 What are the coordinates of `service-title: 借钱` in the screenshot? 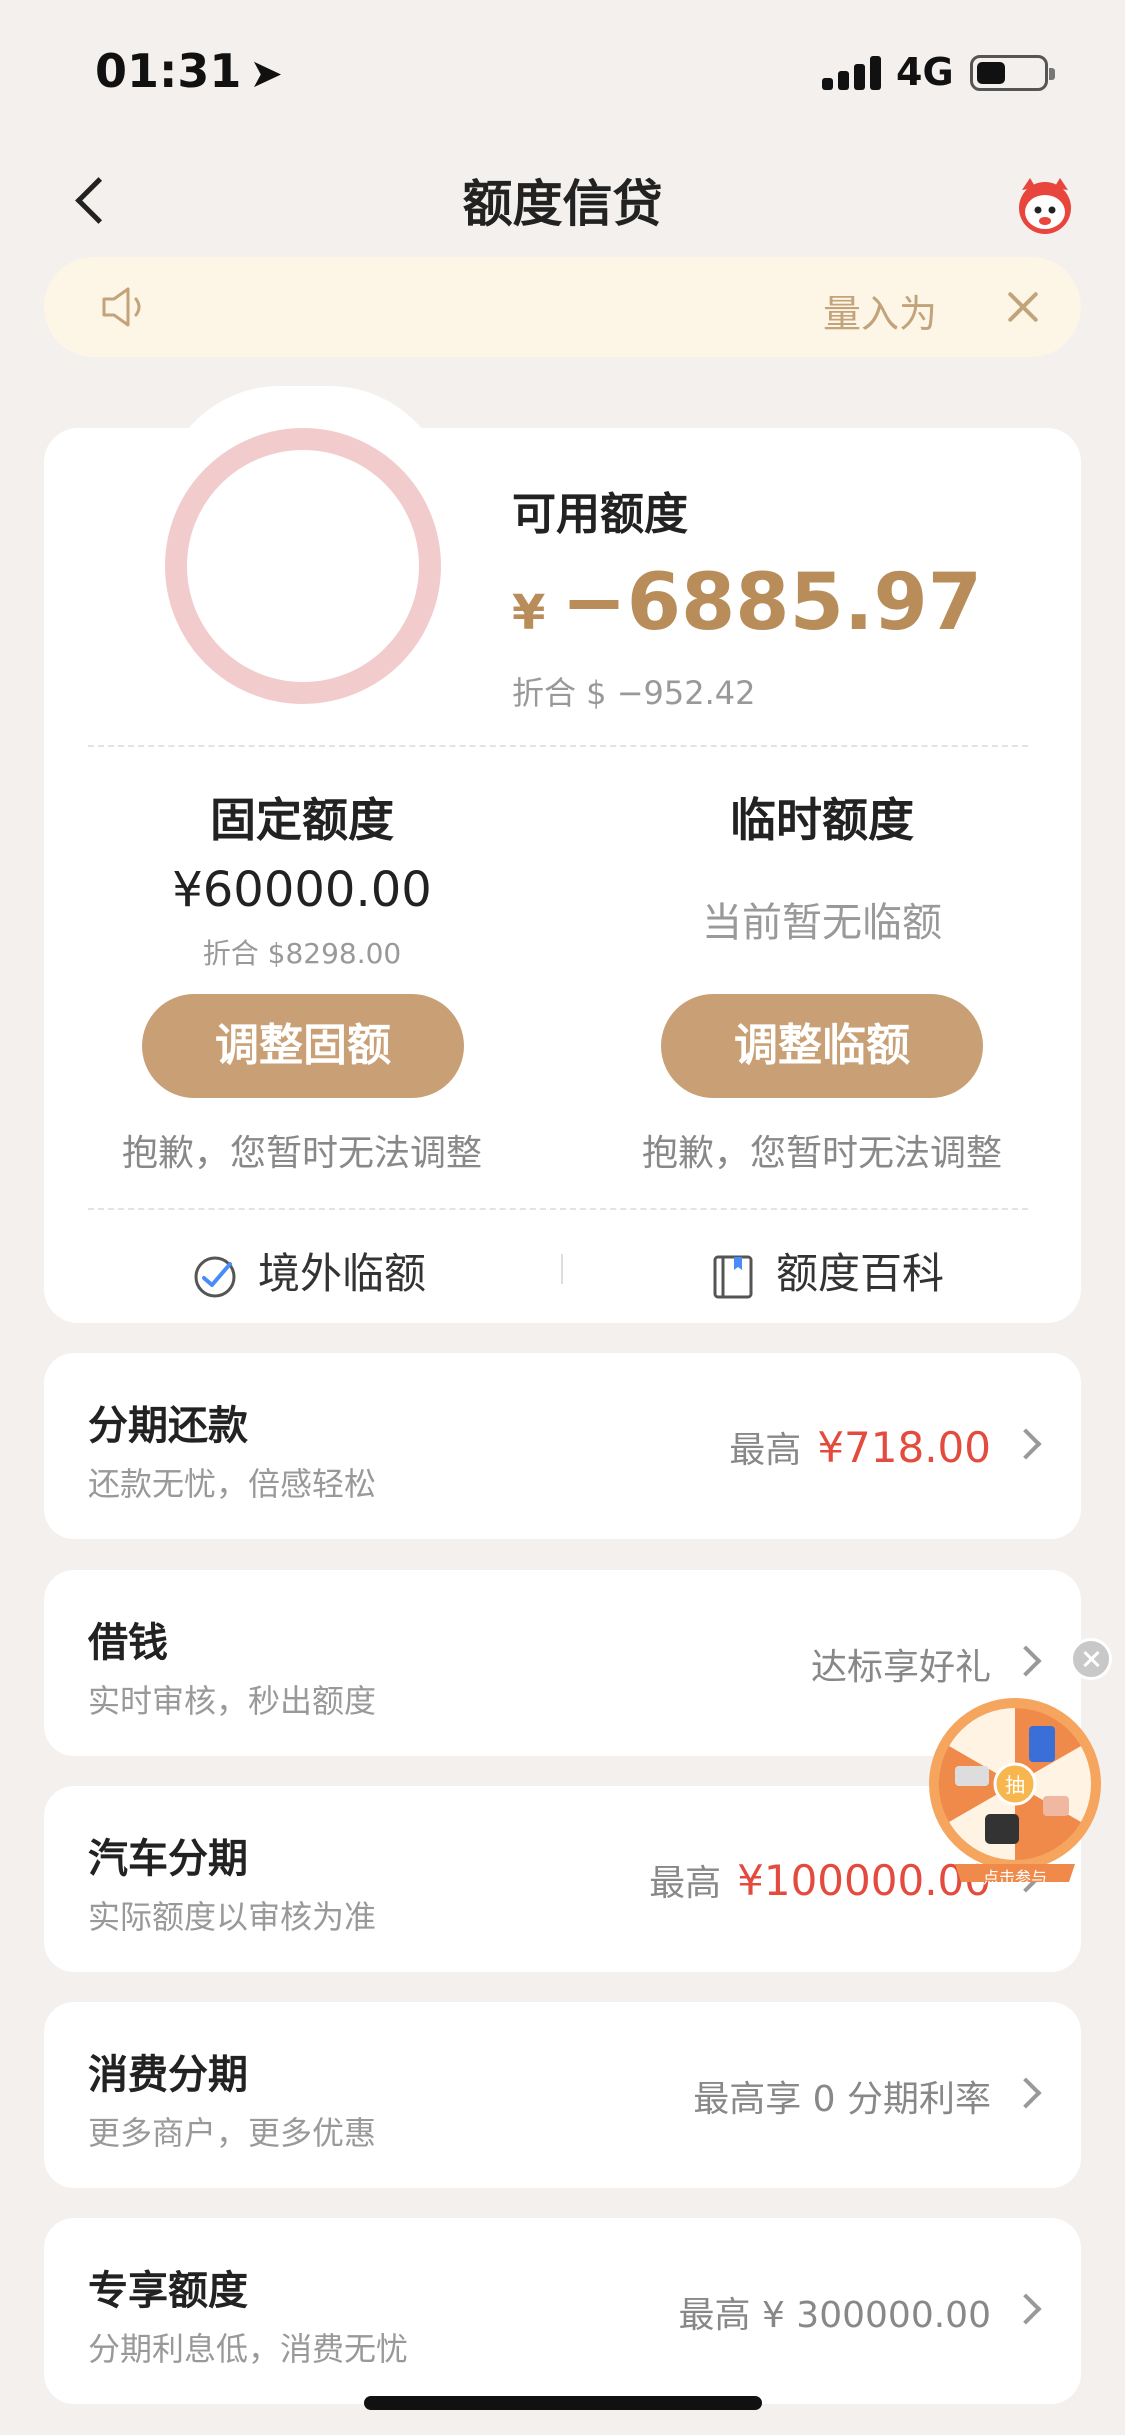 It's located at (128, 1643).